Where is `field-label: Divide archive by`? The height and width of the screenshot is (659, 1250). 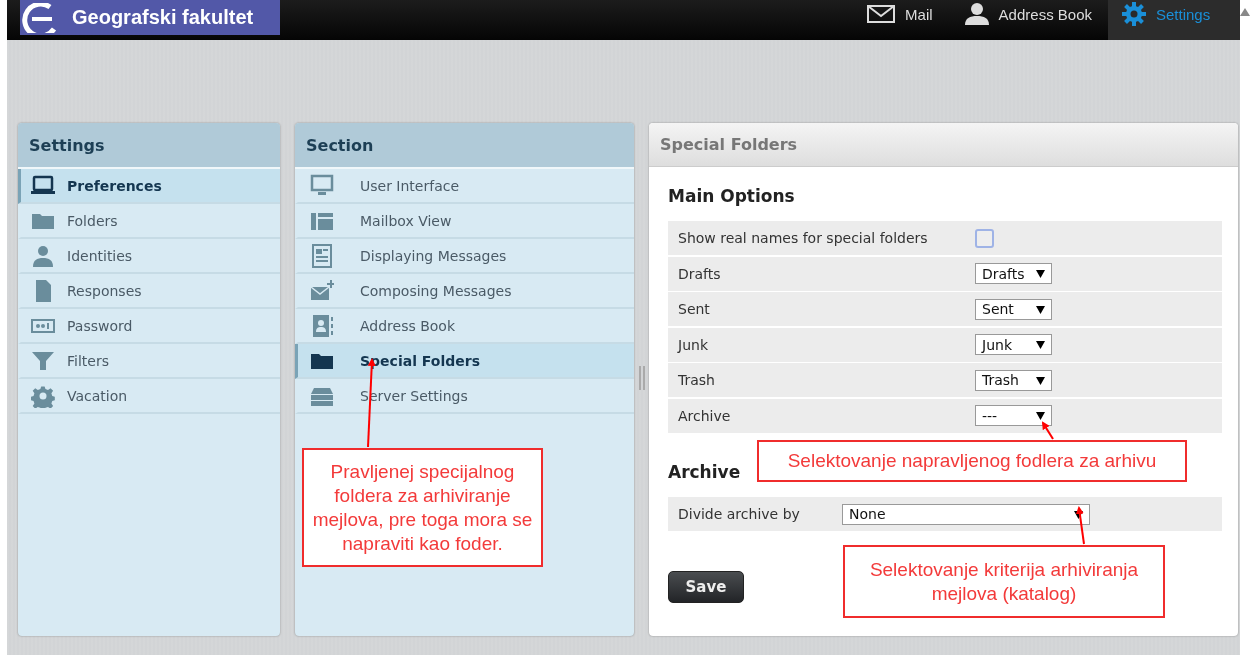 field-label: Divide archive by is located at coordinates (739, 514).